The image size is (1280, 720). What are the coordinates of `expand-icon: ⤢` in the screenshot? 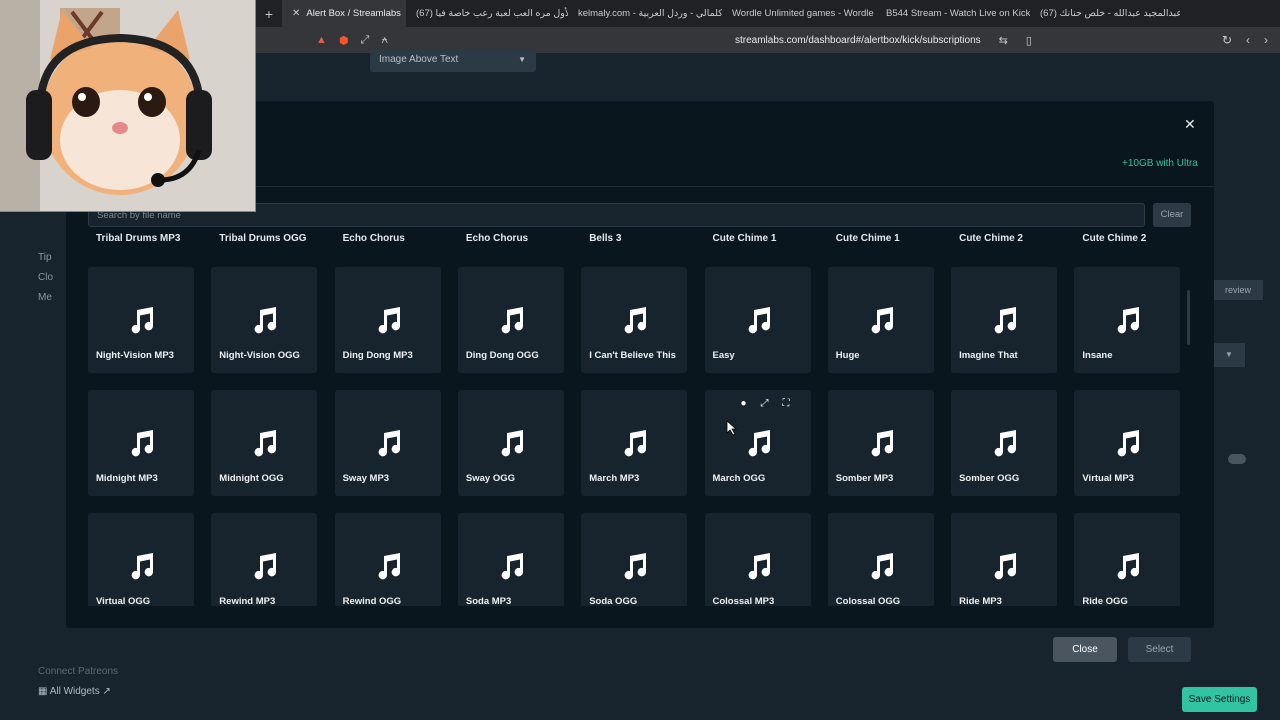 It's located at (765, 403).